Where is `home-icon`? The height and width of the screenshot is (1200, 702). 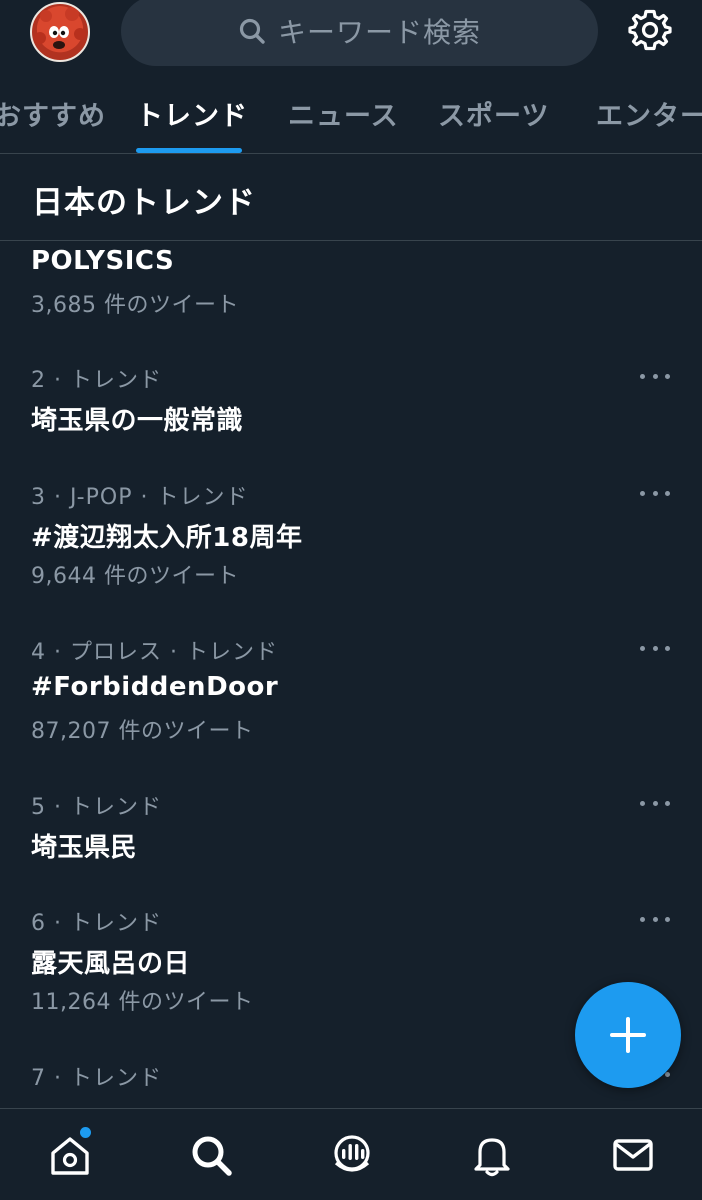
home-icon is located at coordinates (70, 1156).